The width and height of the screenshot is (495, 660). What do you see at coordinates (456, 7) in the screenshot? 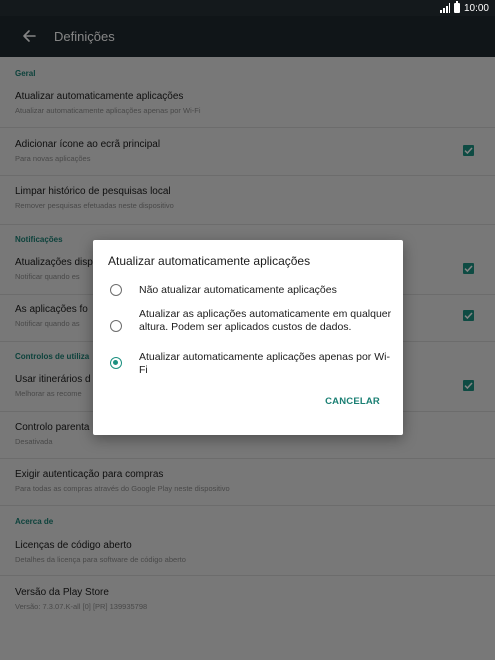
I see `battery-icon` at bounding box center [456, 7].